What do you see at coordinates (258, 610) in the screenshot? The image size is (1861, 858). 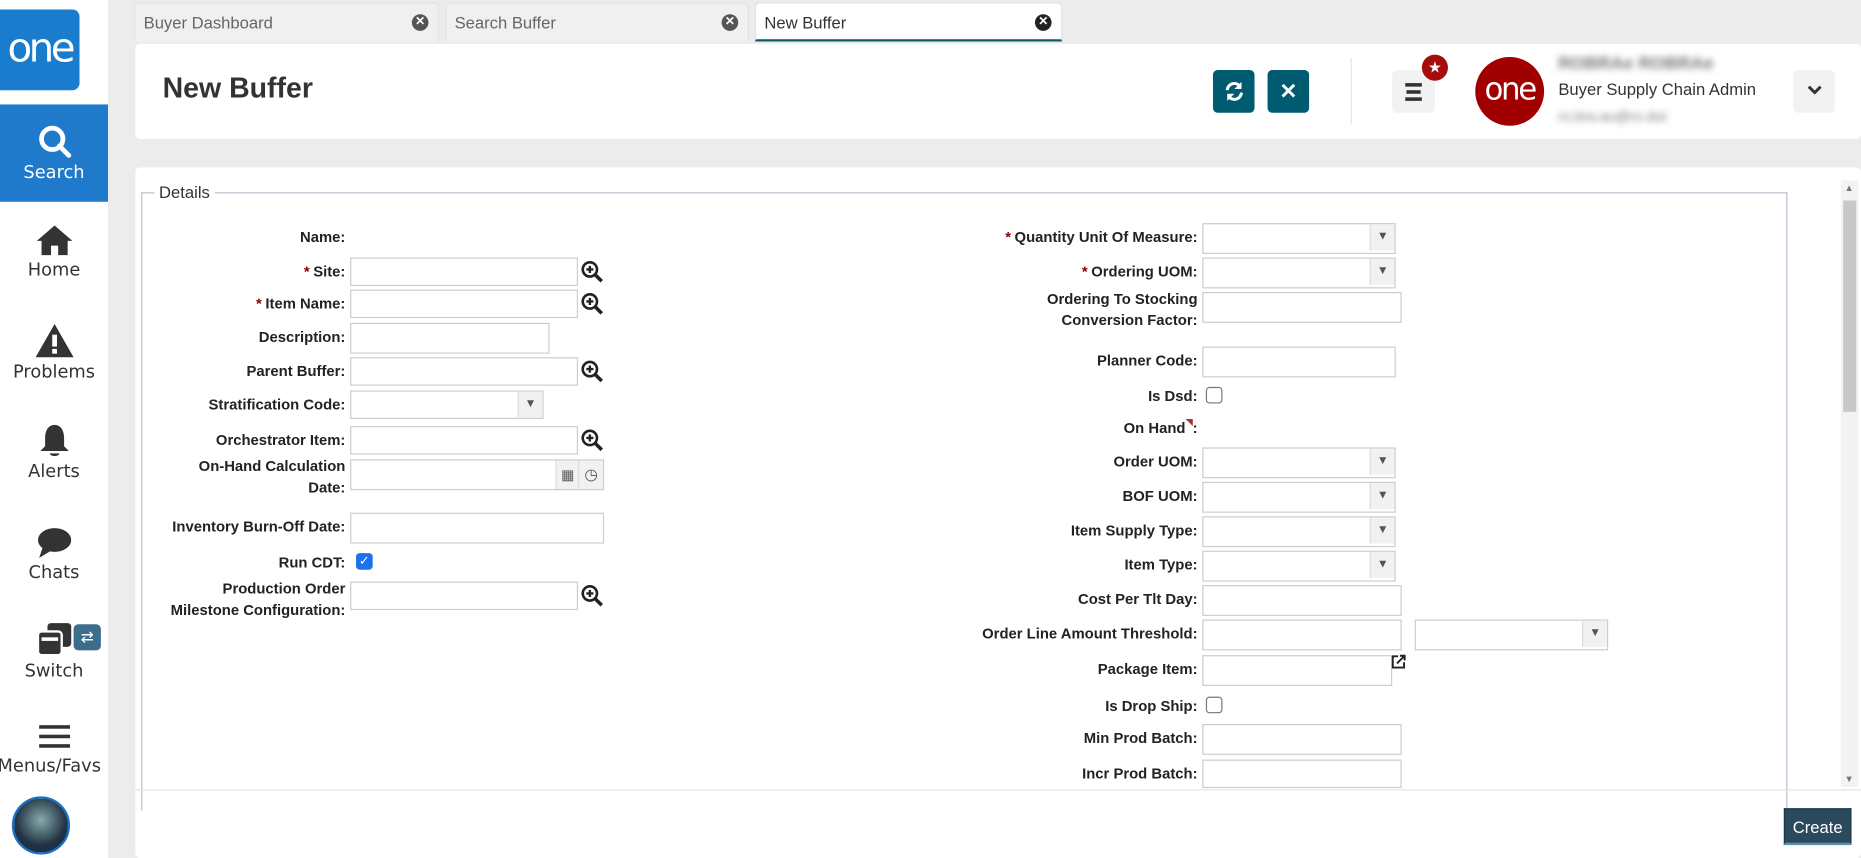 I see `label-line: Milestone Configuration:` at bounding box center [258, 610].